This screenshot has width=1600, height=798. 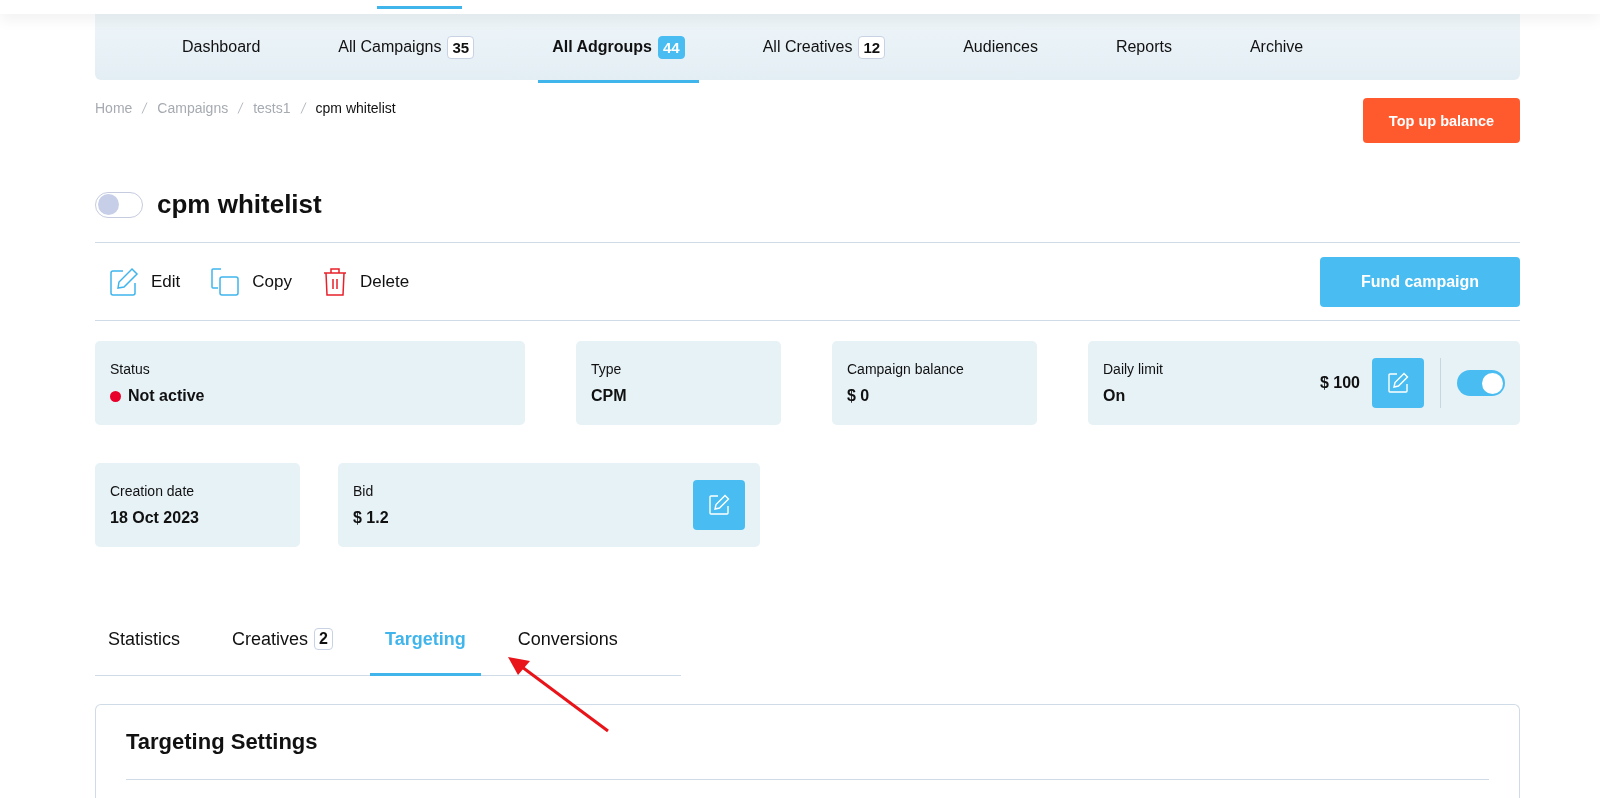 I want to click on action-button: Copy, so click(x=251, y=281).